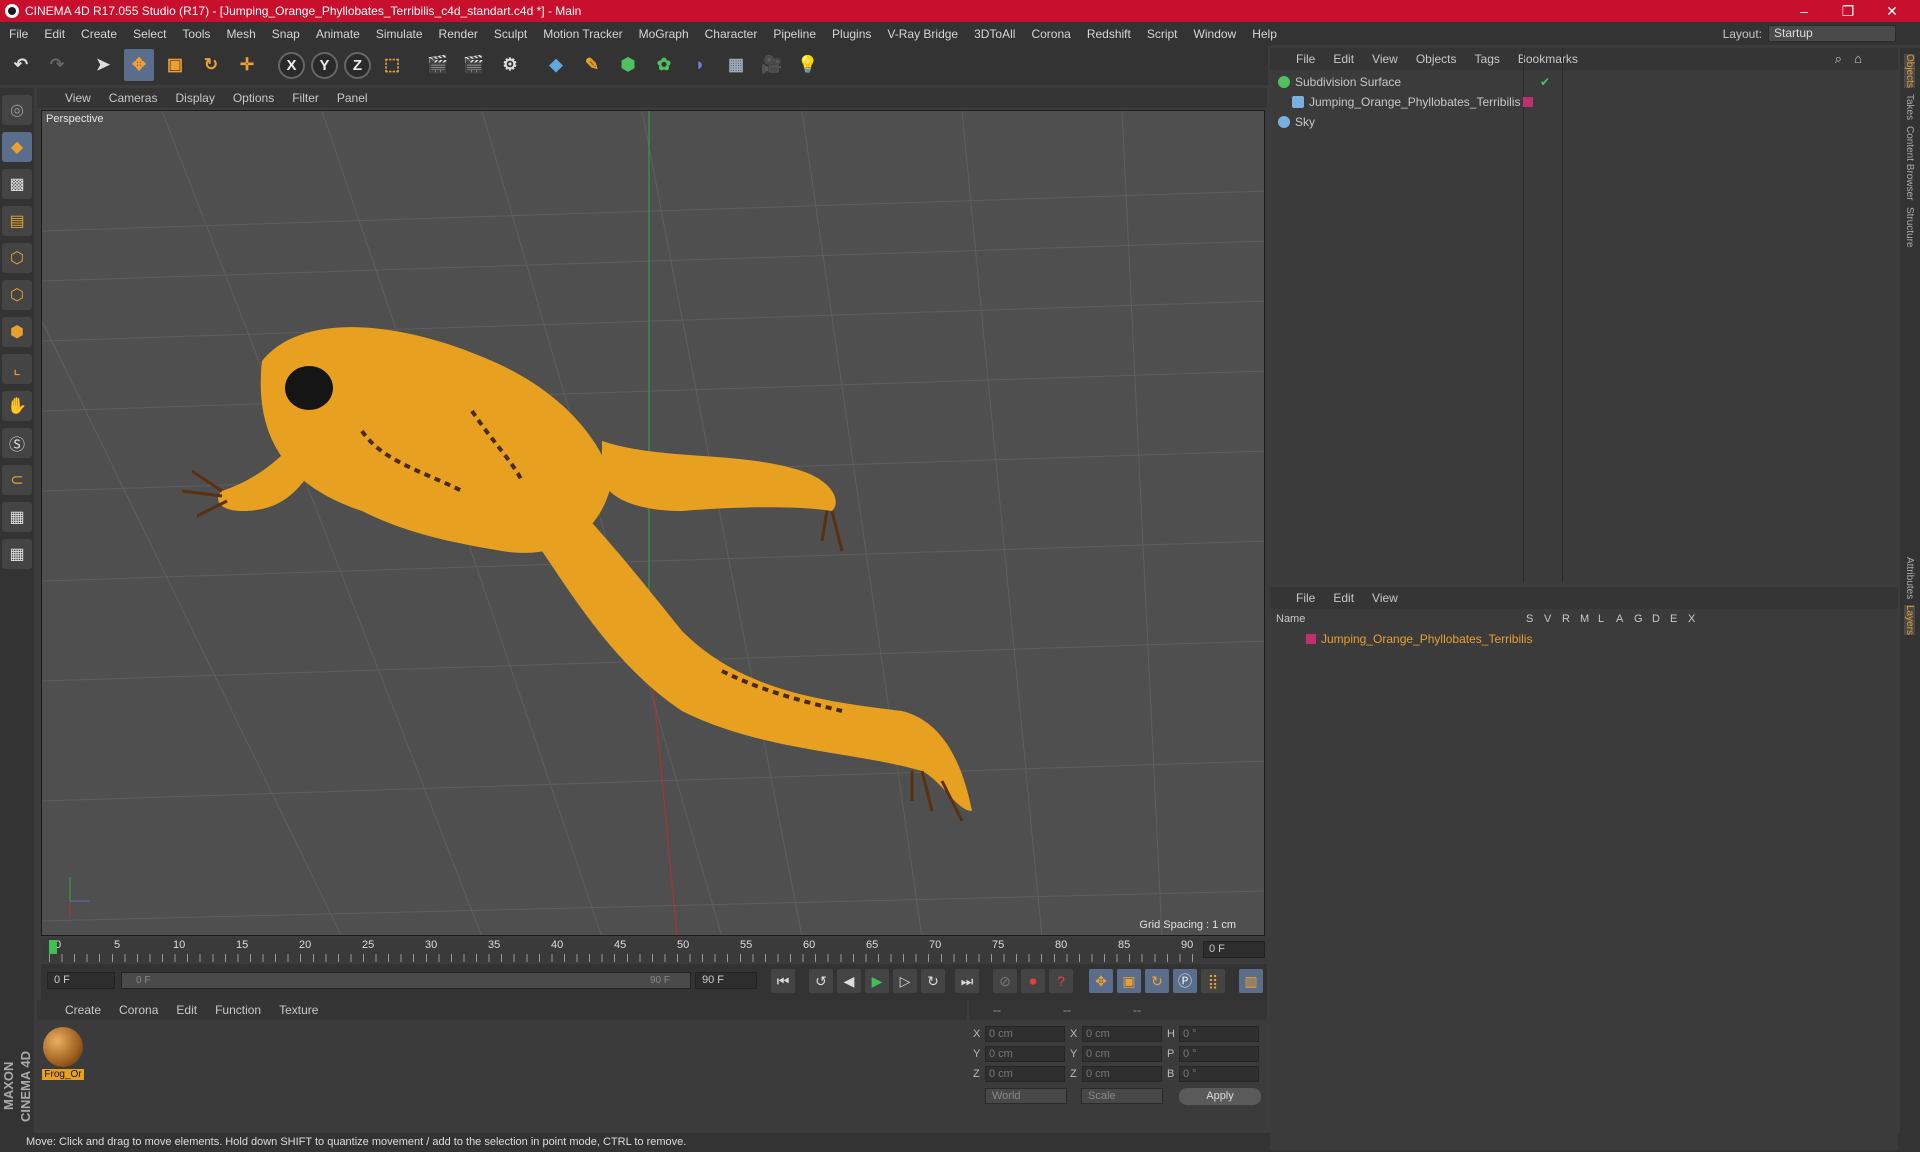  What do you see at coordinates (1838, 59) in the screenshot?
I see `search-icon: ⌕` at bounding box center [1838, 59].